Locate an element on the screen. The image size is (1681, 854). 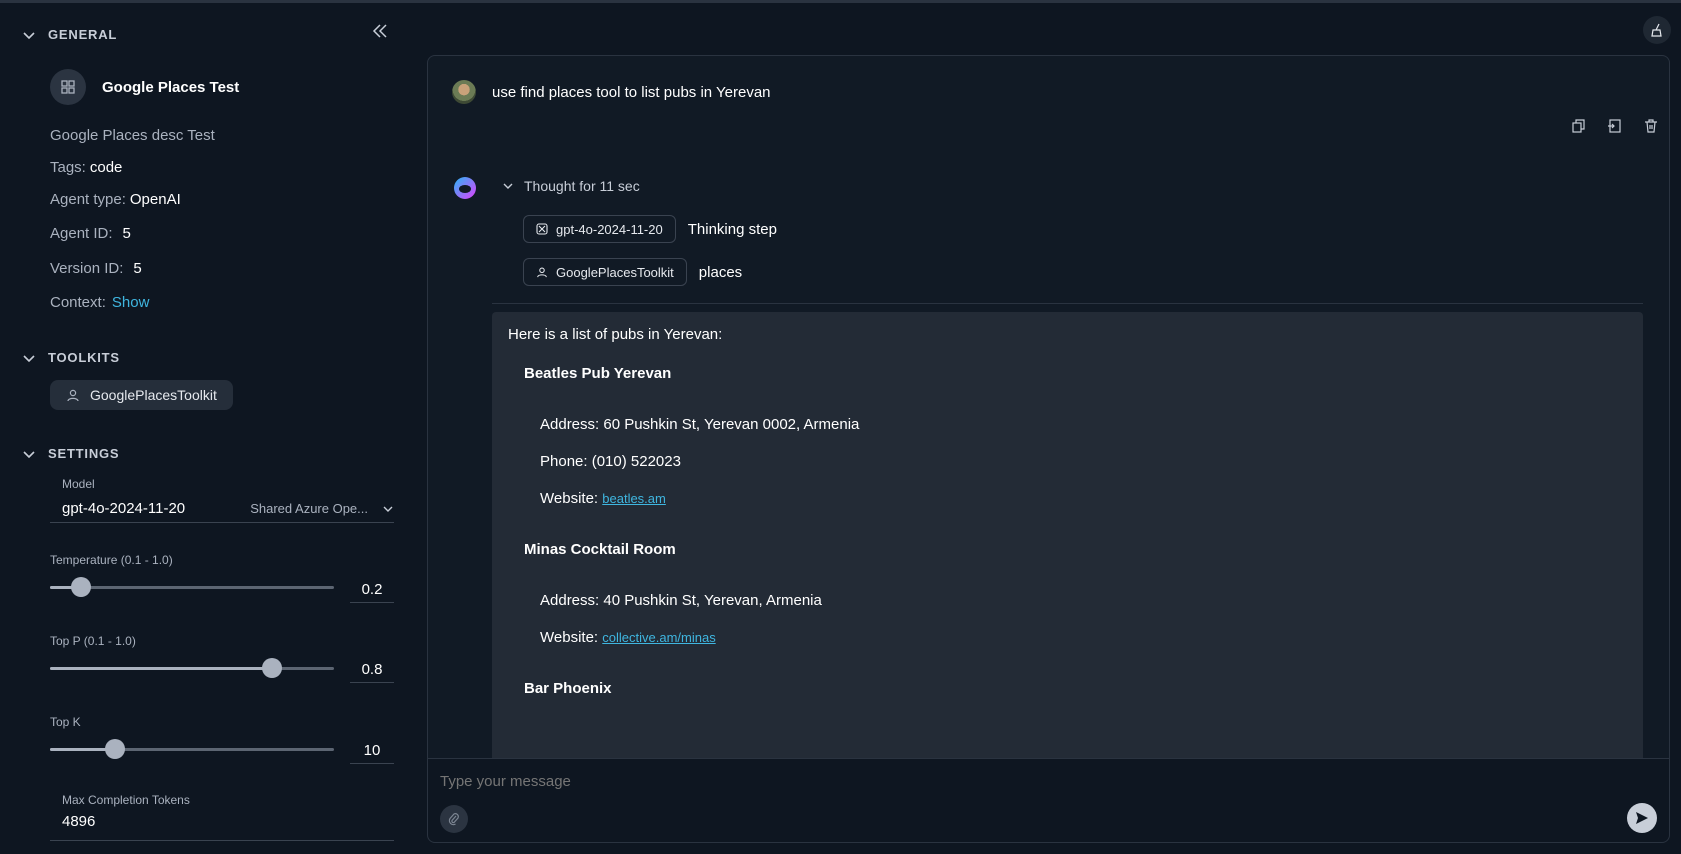
max-tokens-label: Max Completion Tokens is located at coordinates (126, 800).